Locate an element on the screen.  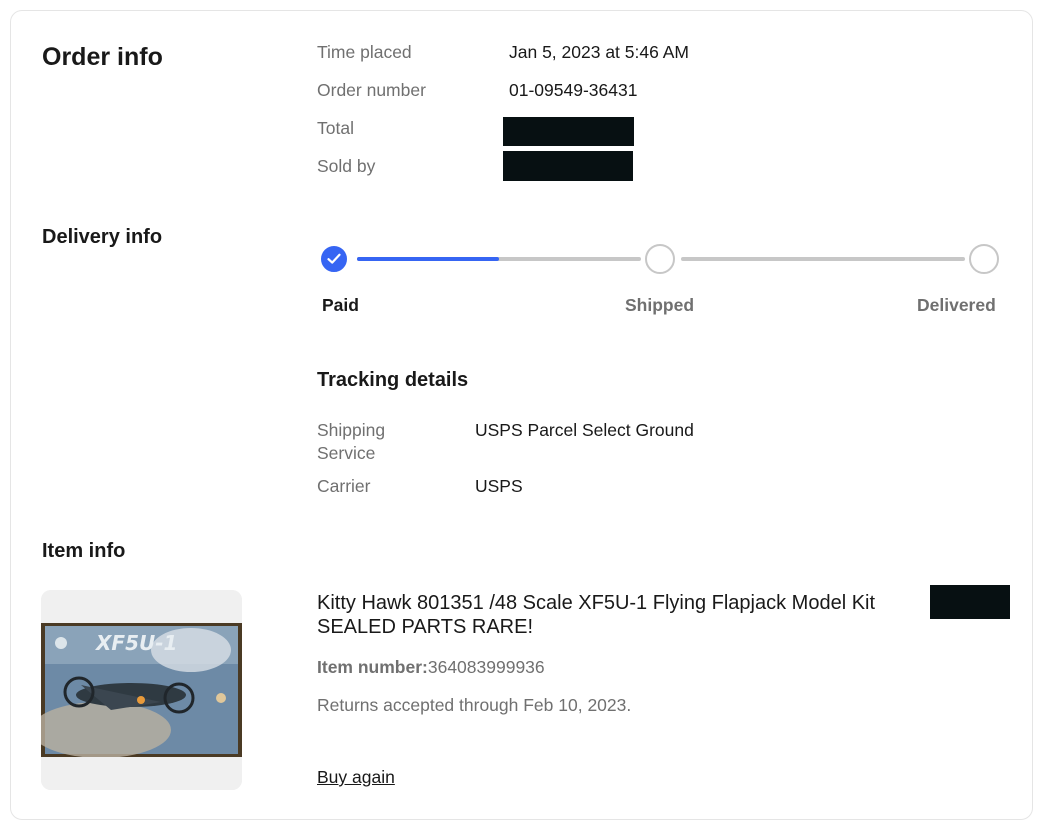
buy-again-link: Buy again is located at coordinates (356, 777).